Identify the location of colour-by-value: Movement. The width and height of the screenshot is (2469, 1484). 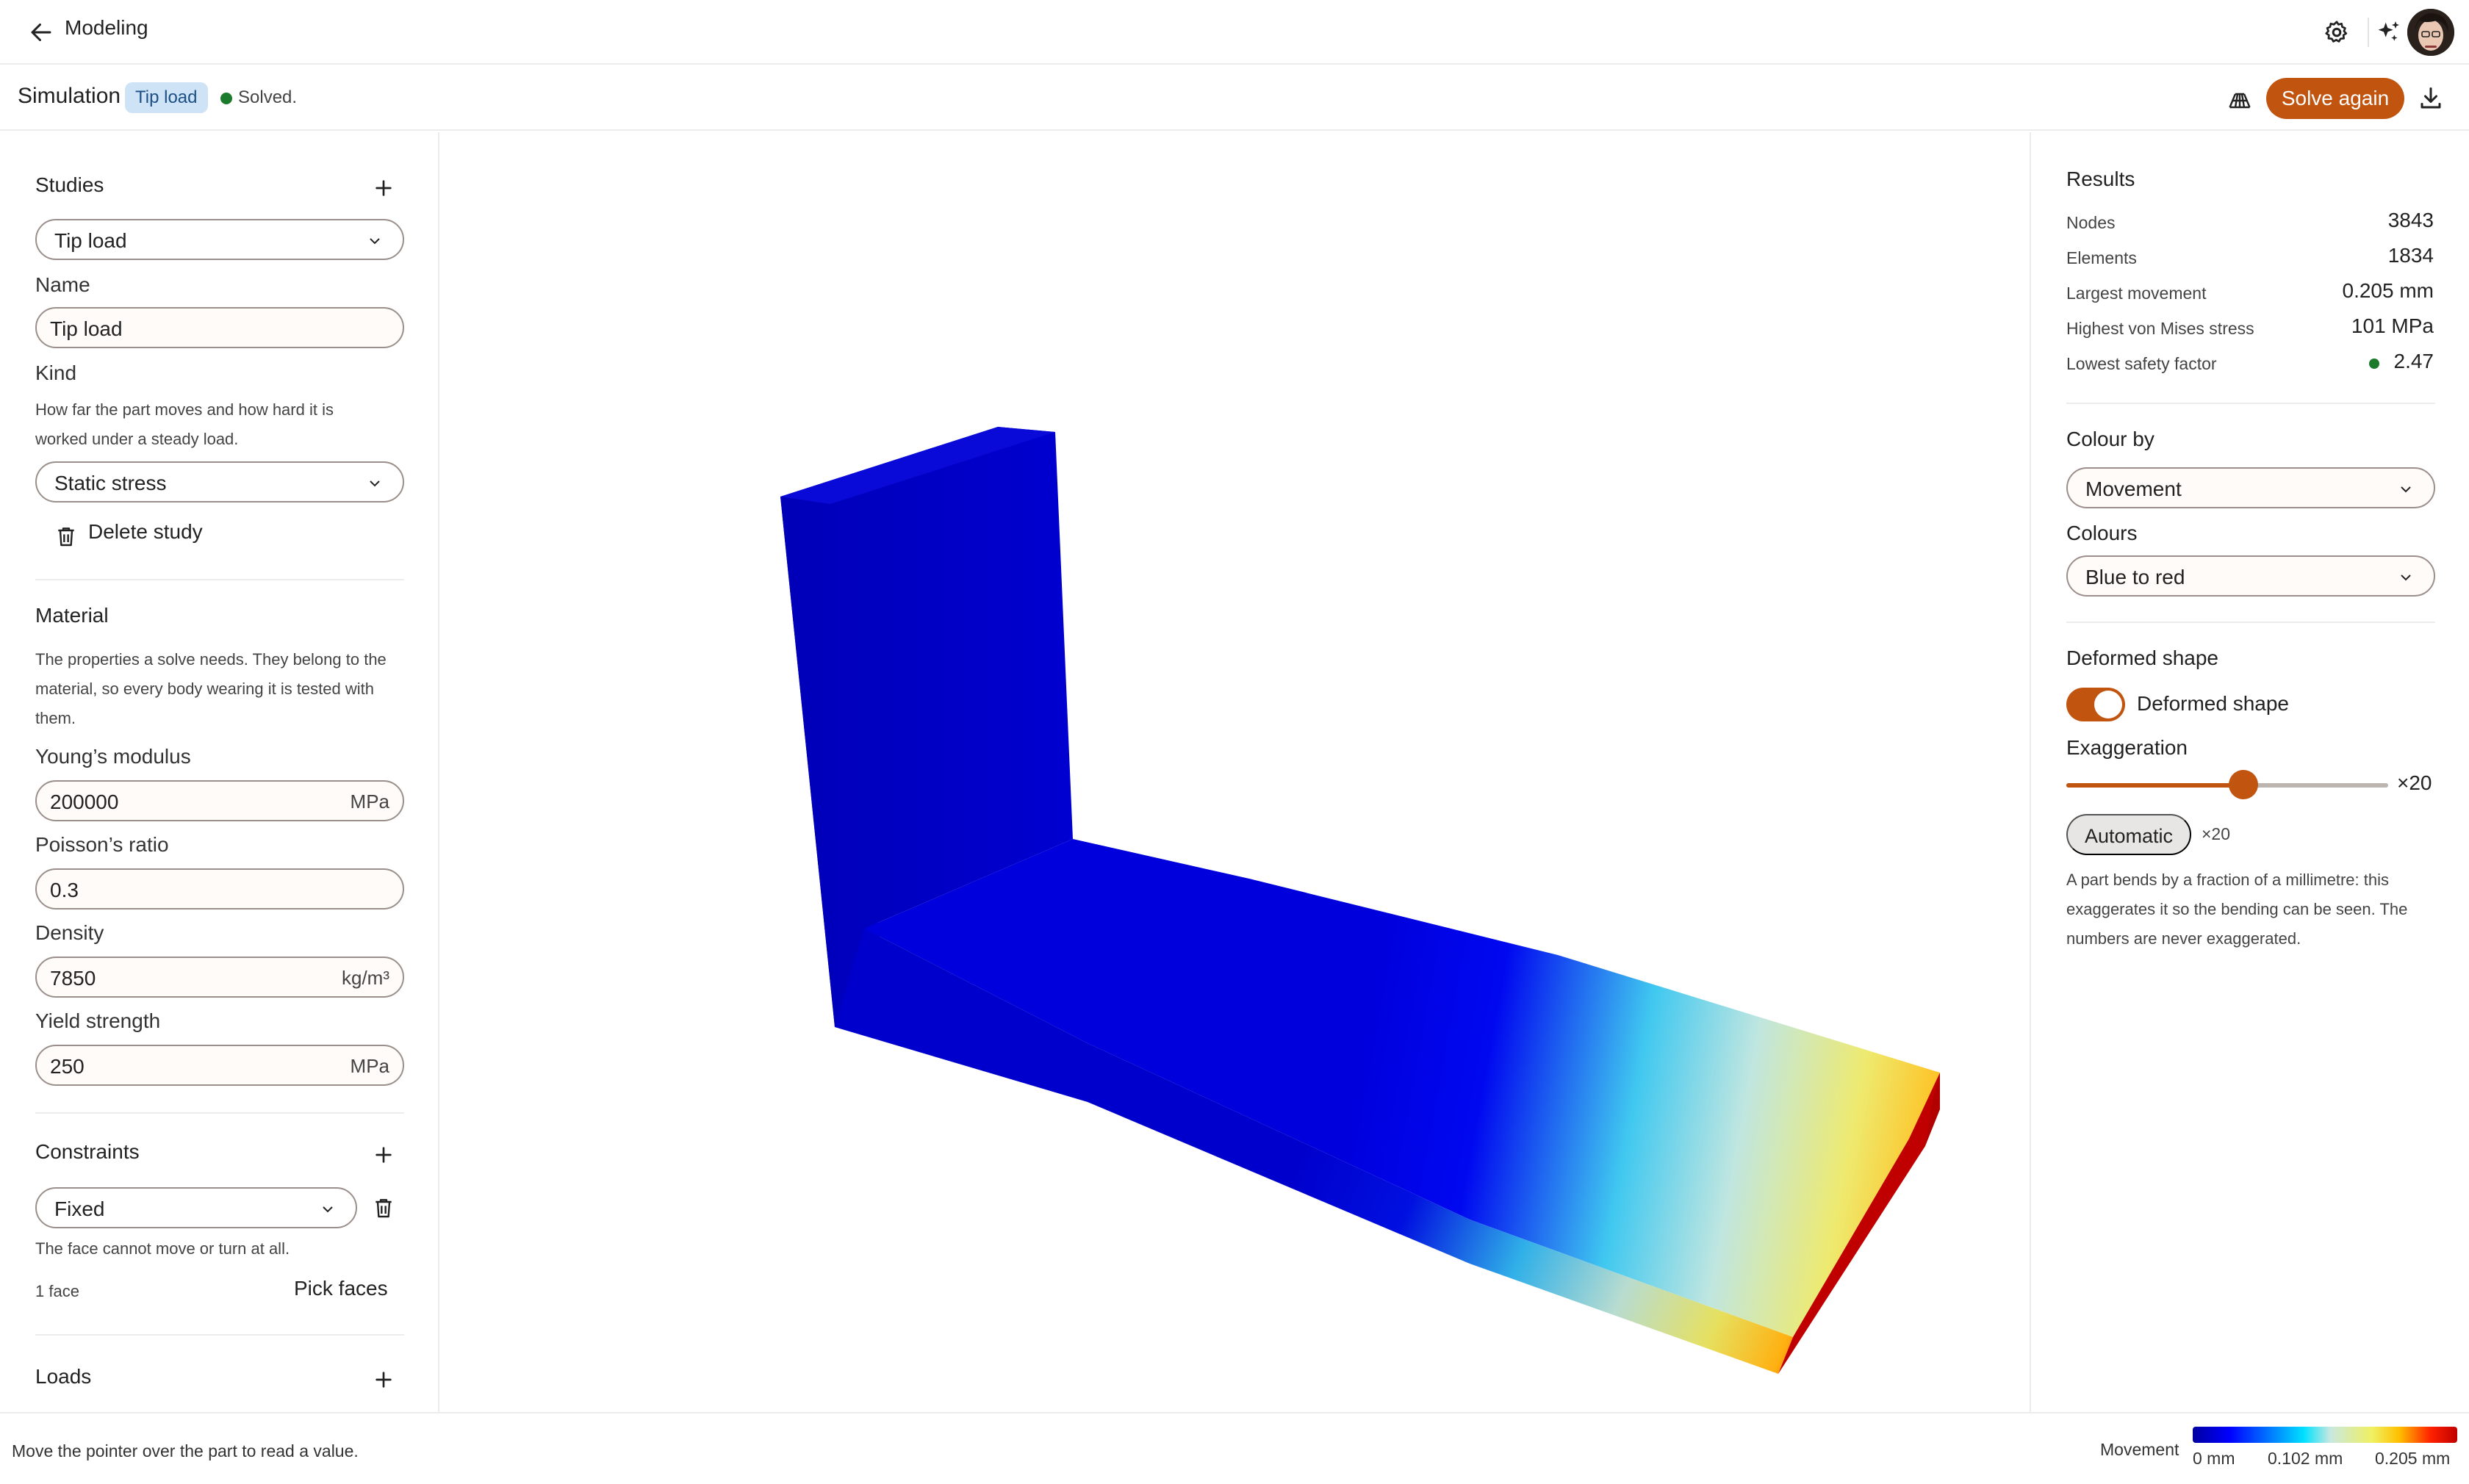
(2133, 489).